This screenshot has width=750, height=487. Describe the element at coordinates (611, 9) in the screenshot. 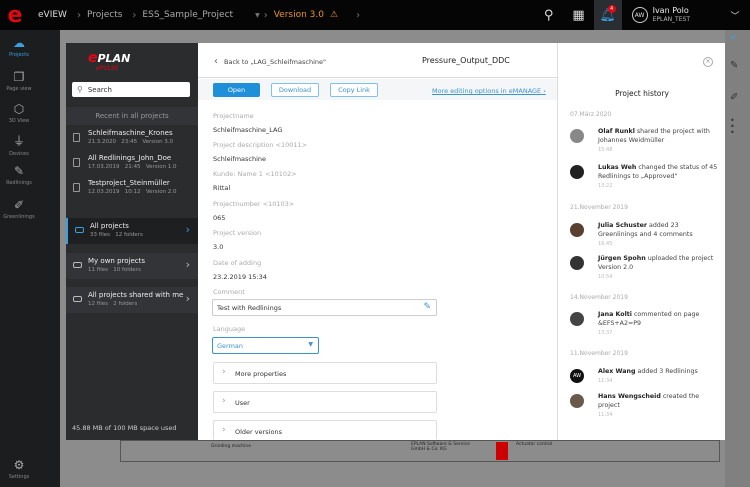

I see `notification-badge: 4` at that location.